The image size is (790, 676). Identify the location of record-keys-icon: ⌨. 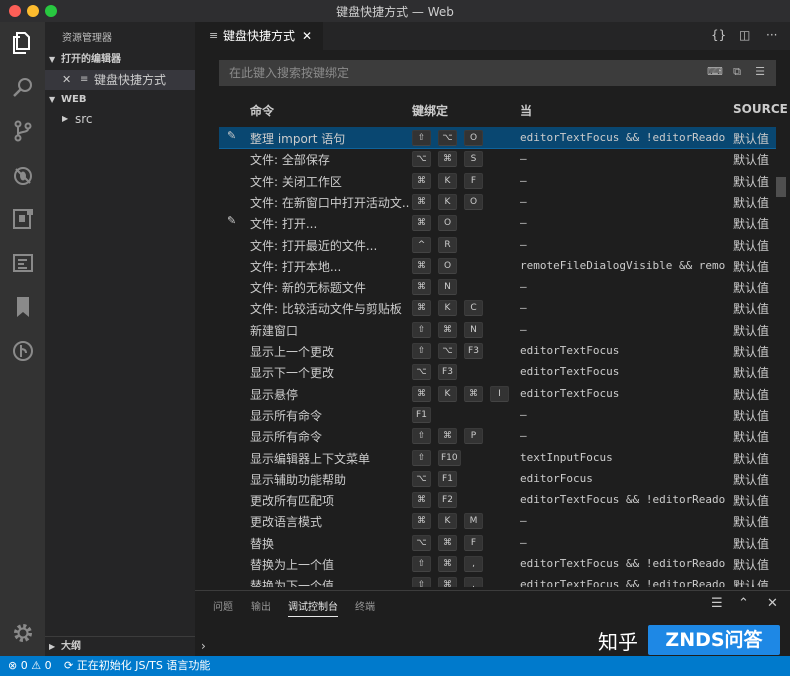
(715, 72).